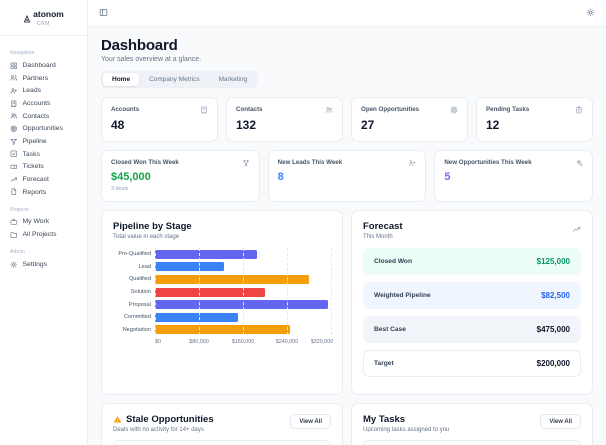  I want to click on forecast-row-best-case: Best Case $475,000, so click(472, 329).